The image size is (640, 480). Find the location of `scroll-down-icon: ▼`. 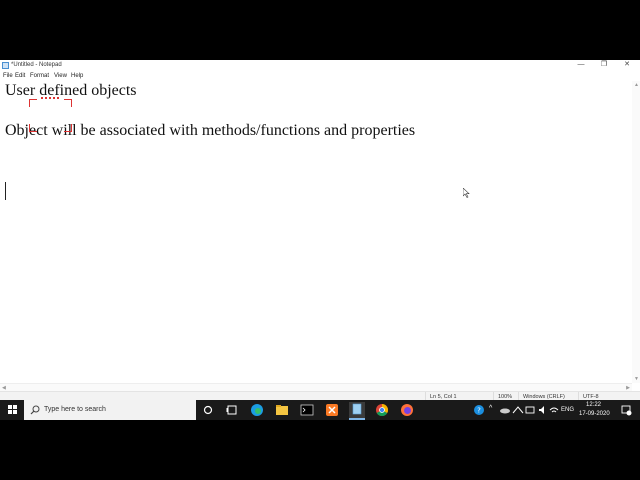

scroll-down-icon: ▼ is located at coordinates (636, 379).